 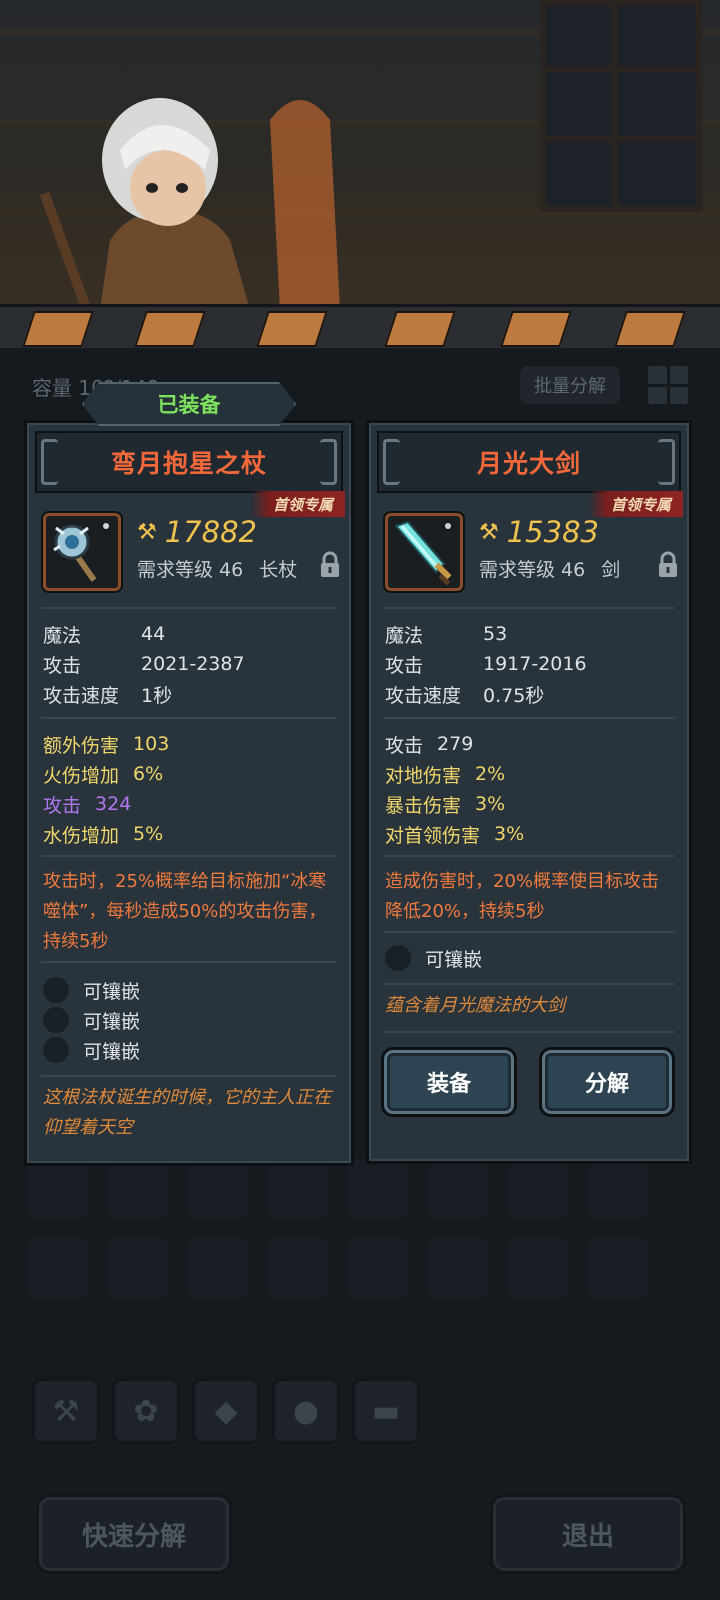 I want to click on stat-row: 魔法 44, so click(x=104, y=635).